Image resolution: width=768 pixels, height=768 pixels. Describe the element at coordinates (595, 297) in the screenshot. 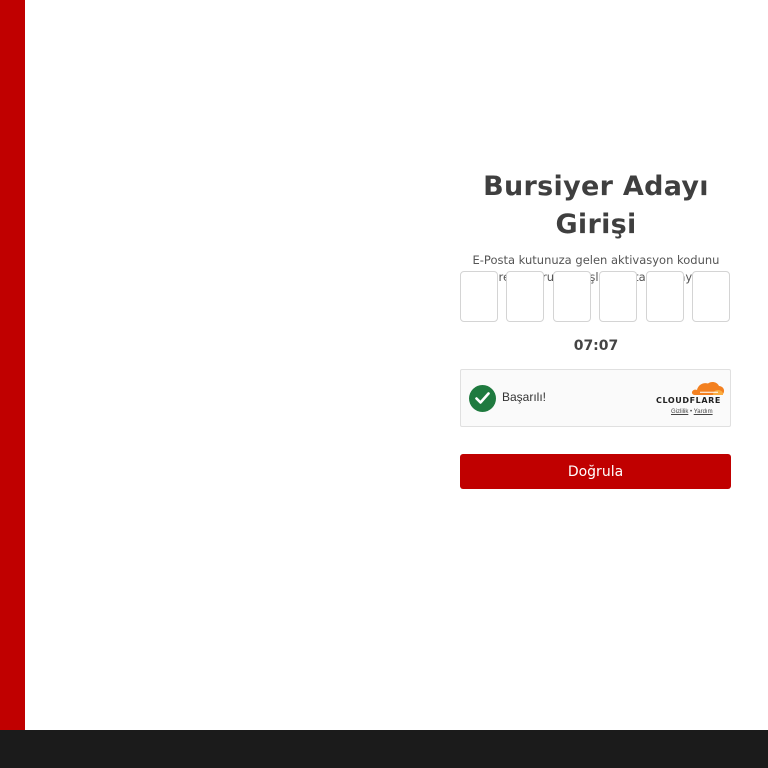

I see `activation-code-inputs` at that location.